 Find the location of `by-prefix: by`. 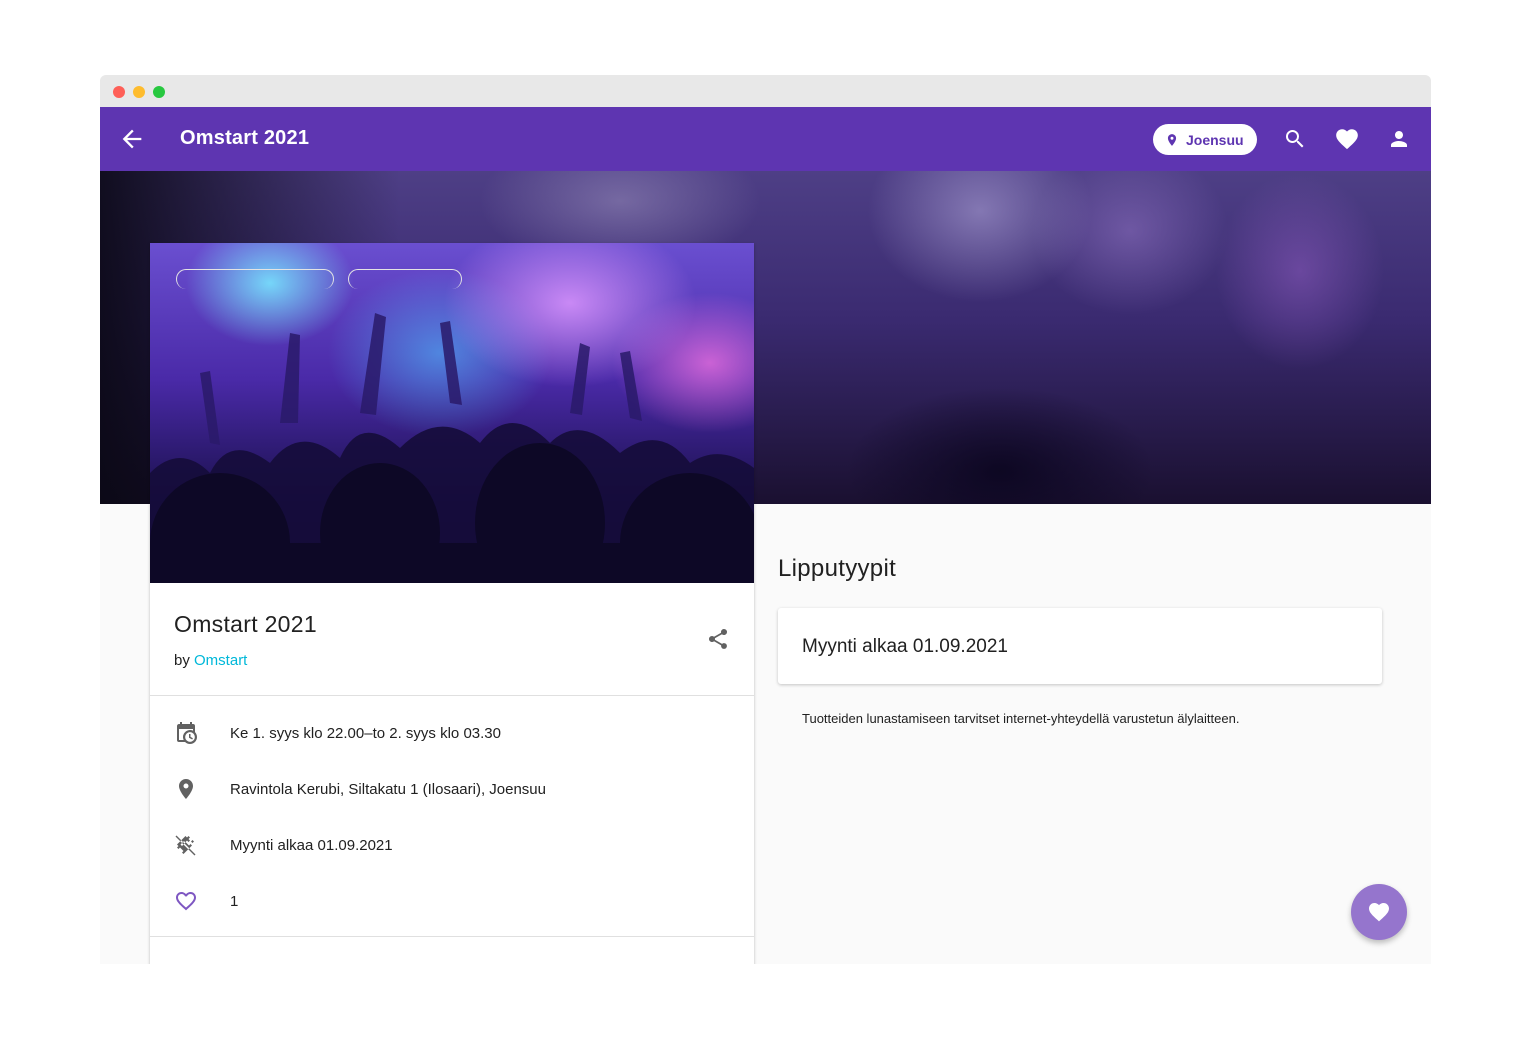

by-prefix: by is located at coordinates (182, 660).